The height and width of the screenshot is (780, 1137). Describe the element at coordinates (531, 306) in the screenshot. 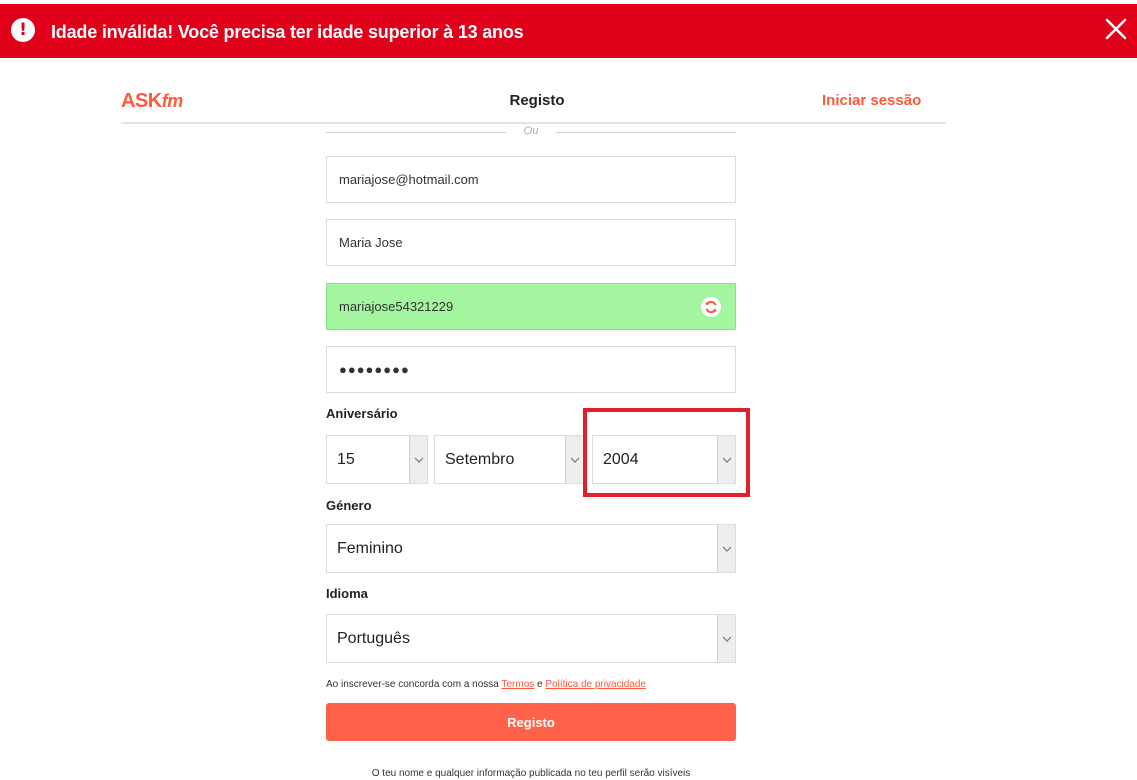

I see `username-field: mariajose54321229` at that location.